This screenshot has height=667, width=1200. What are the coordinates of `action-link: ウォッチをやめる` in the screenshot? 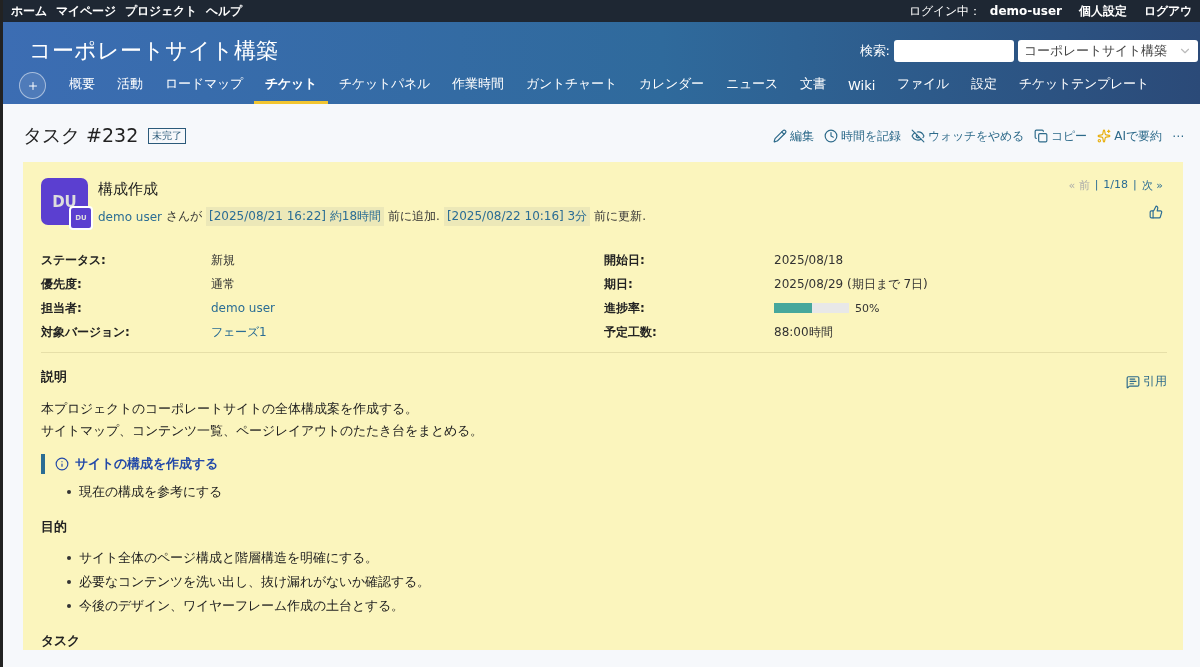 It's located at (968, 136).